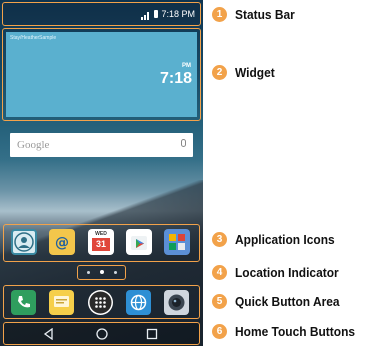  What do you see at coordinates (178, 14) in the screenshot?
I see `status-time: 7:18 PM` at bounding box center [178, 14].